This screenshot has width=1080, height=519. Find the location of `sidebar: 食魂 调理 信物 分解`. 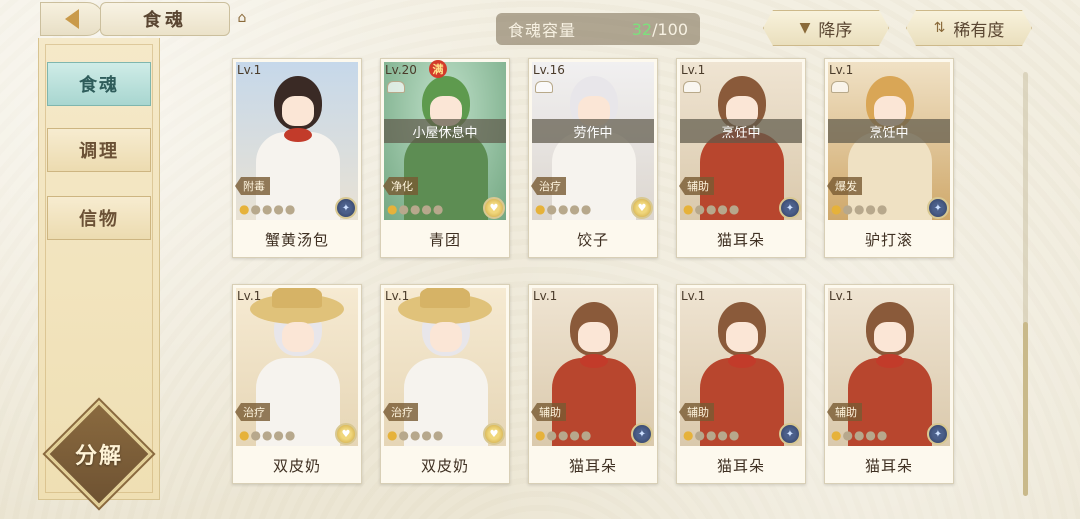

sidebar: 食魂 调理 信物 分解 is located at coordinates (99, 273).